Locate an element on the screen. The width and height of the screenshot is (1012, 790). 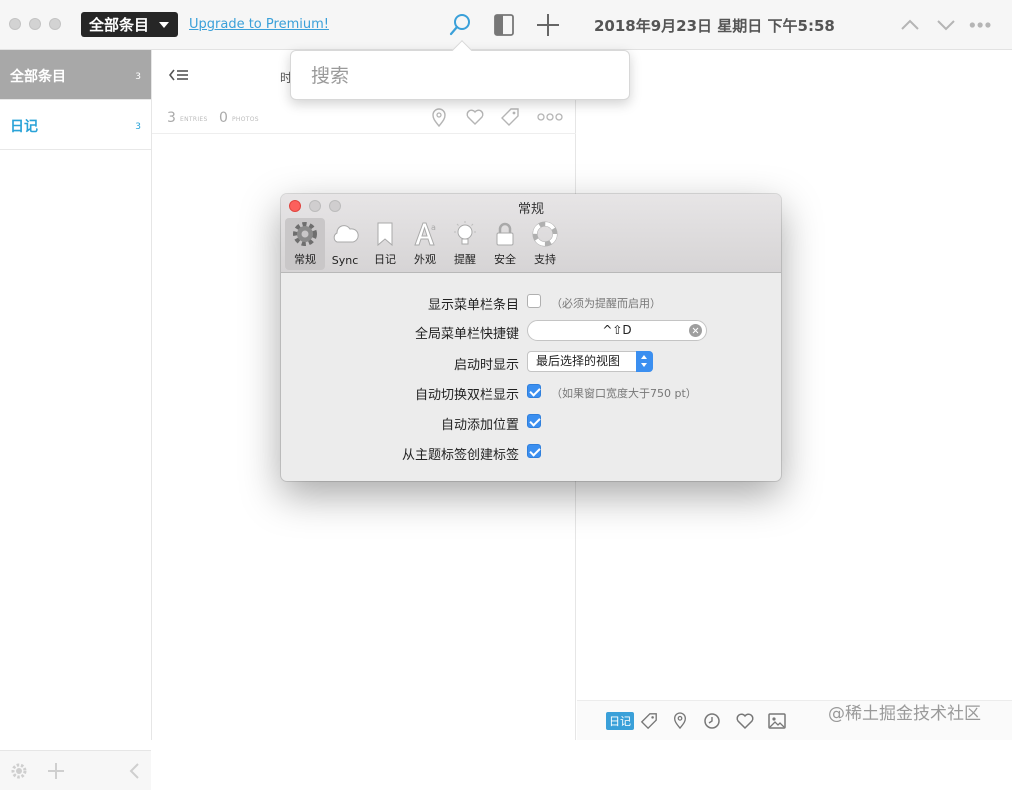
prefs-title: 常规 is located at coordinates (530, 209).